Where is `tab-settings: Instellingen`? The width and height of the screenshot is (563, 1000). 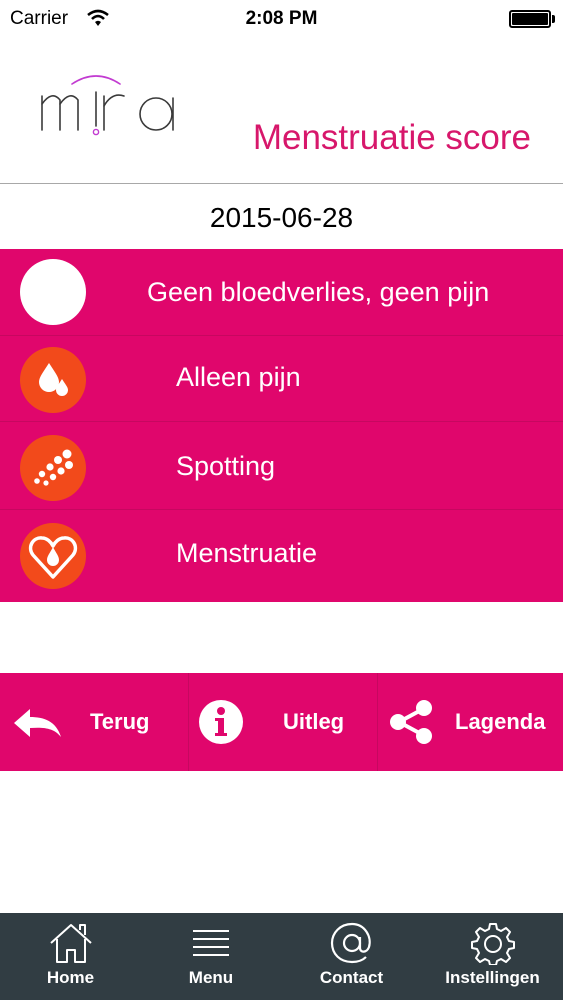 tab-settings: Instellingen is located at coordinates (492, 956).